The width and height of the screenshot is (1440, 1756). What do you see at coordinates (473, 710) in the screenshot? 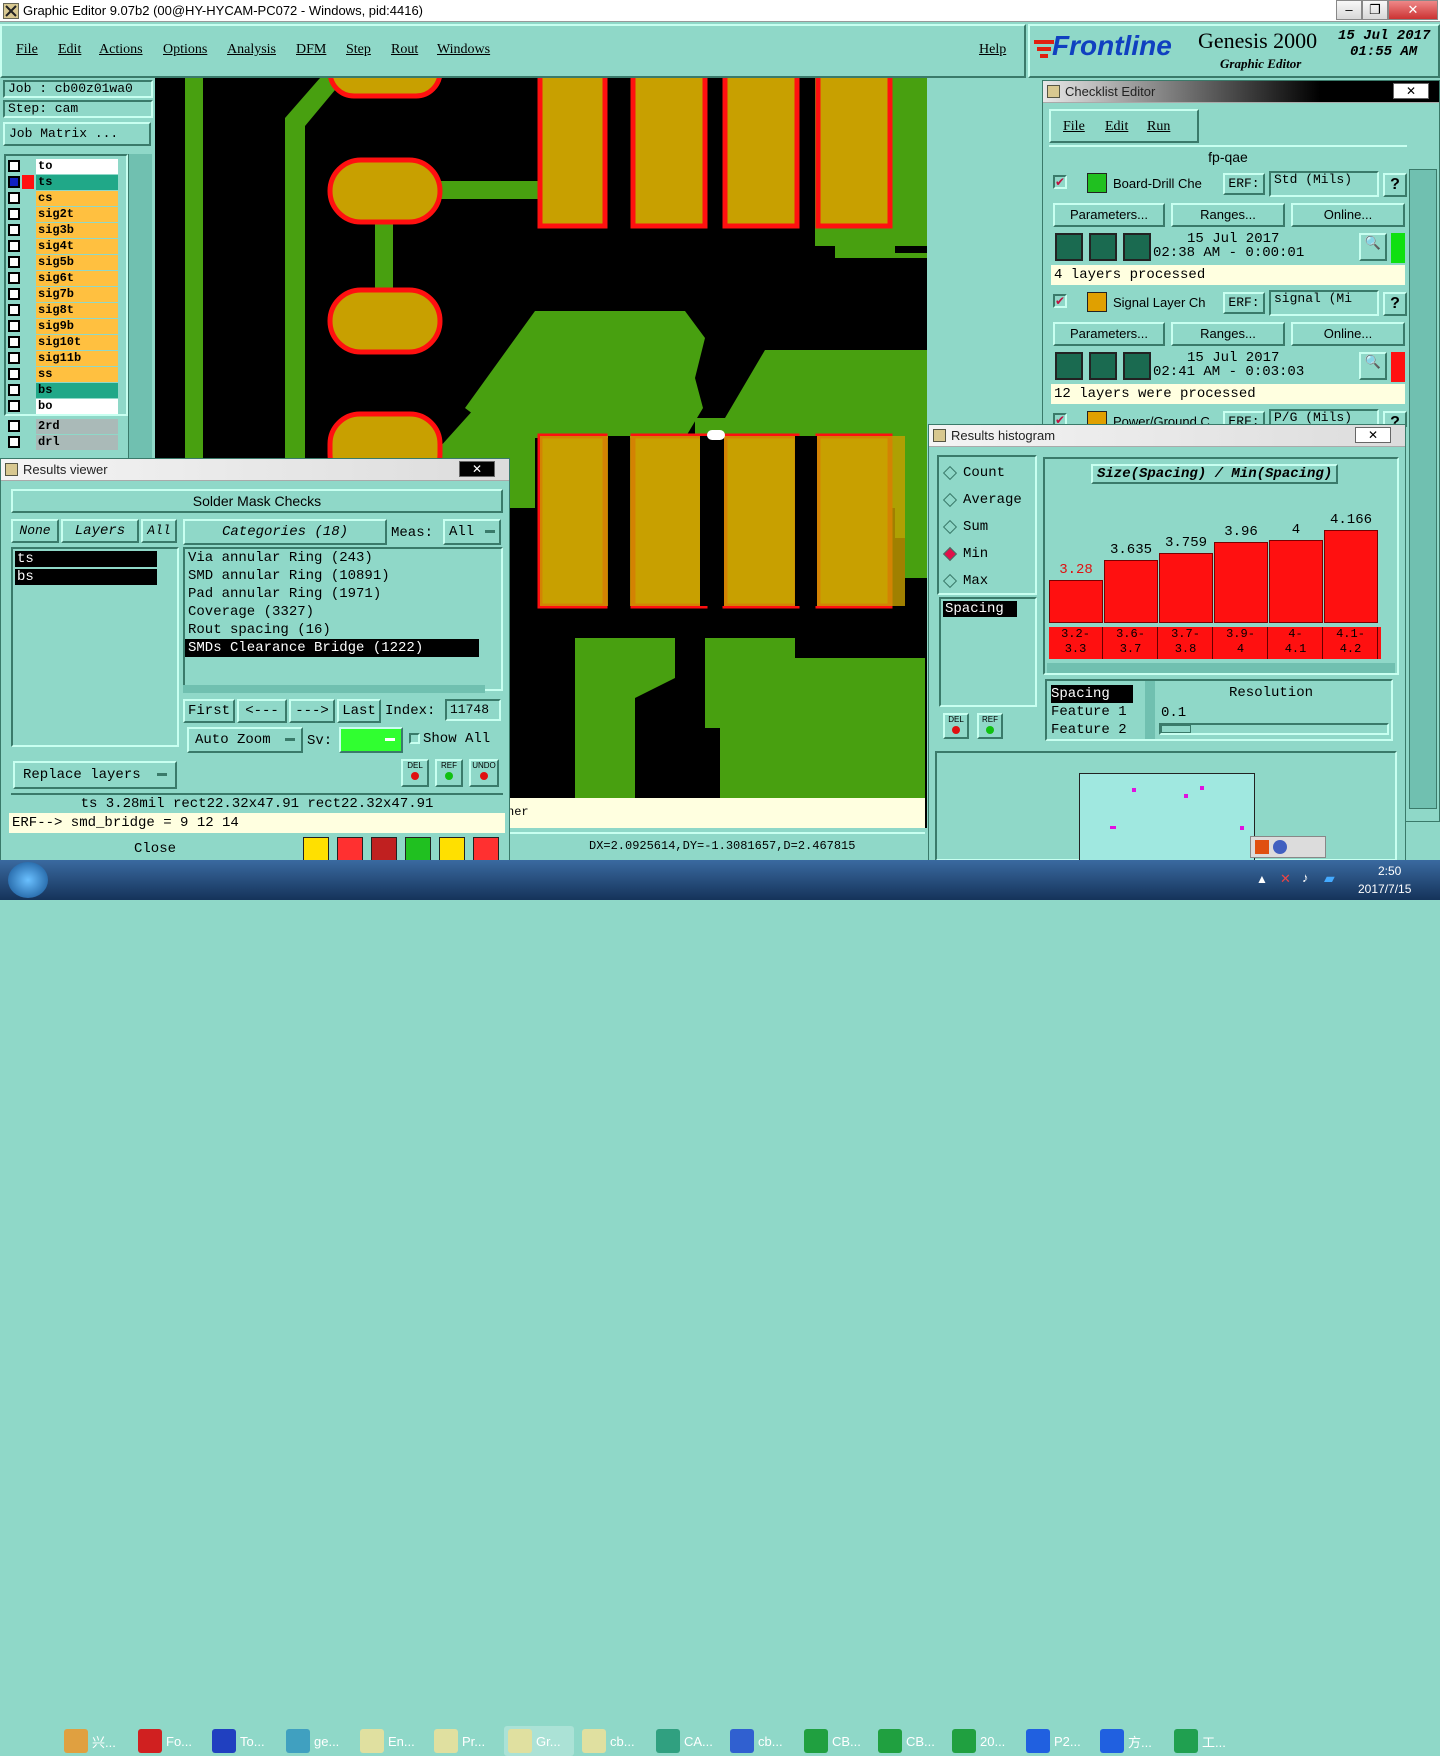
I see `index-input: 11748` at bounding box center [473, 710].